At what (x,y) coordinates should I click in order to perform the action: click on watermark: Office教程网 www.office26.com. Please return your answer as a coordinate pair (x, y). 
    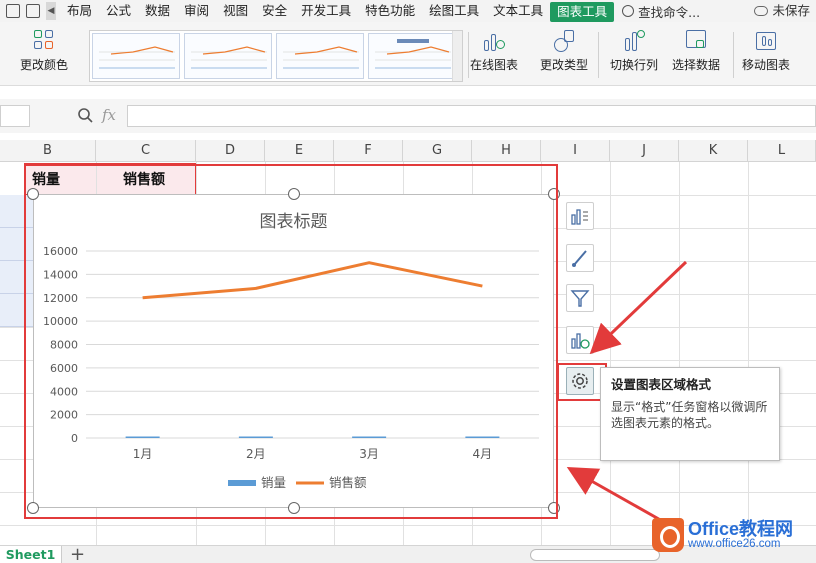
    Looking at the image, I should click on (732, 536).